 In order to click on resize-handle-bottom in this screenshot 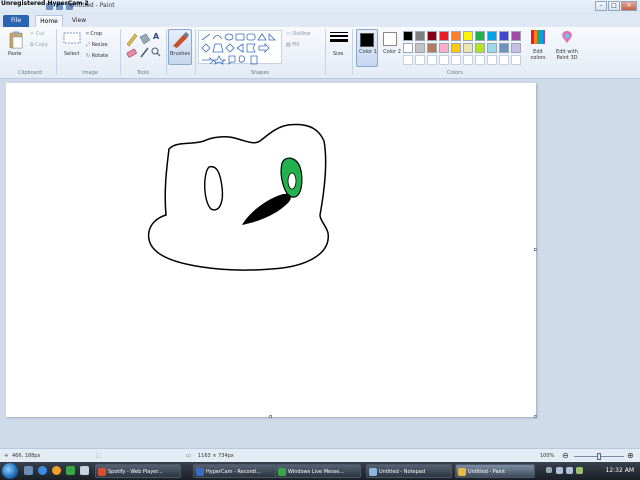, I will do `click(270, 416)`.